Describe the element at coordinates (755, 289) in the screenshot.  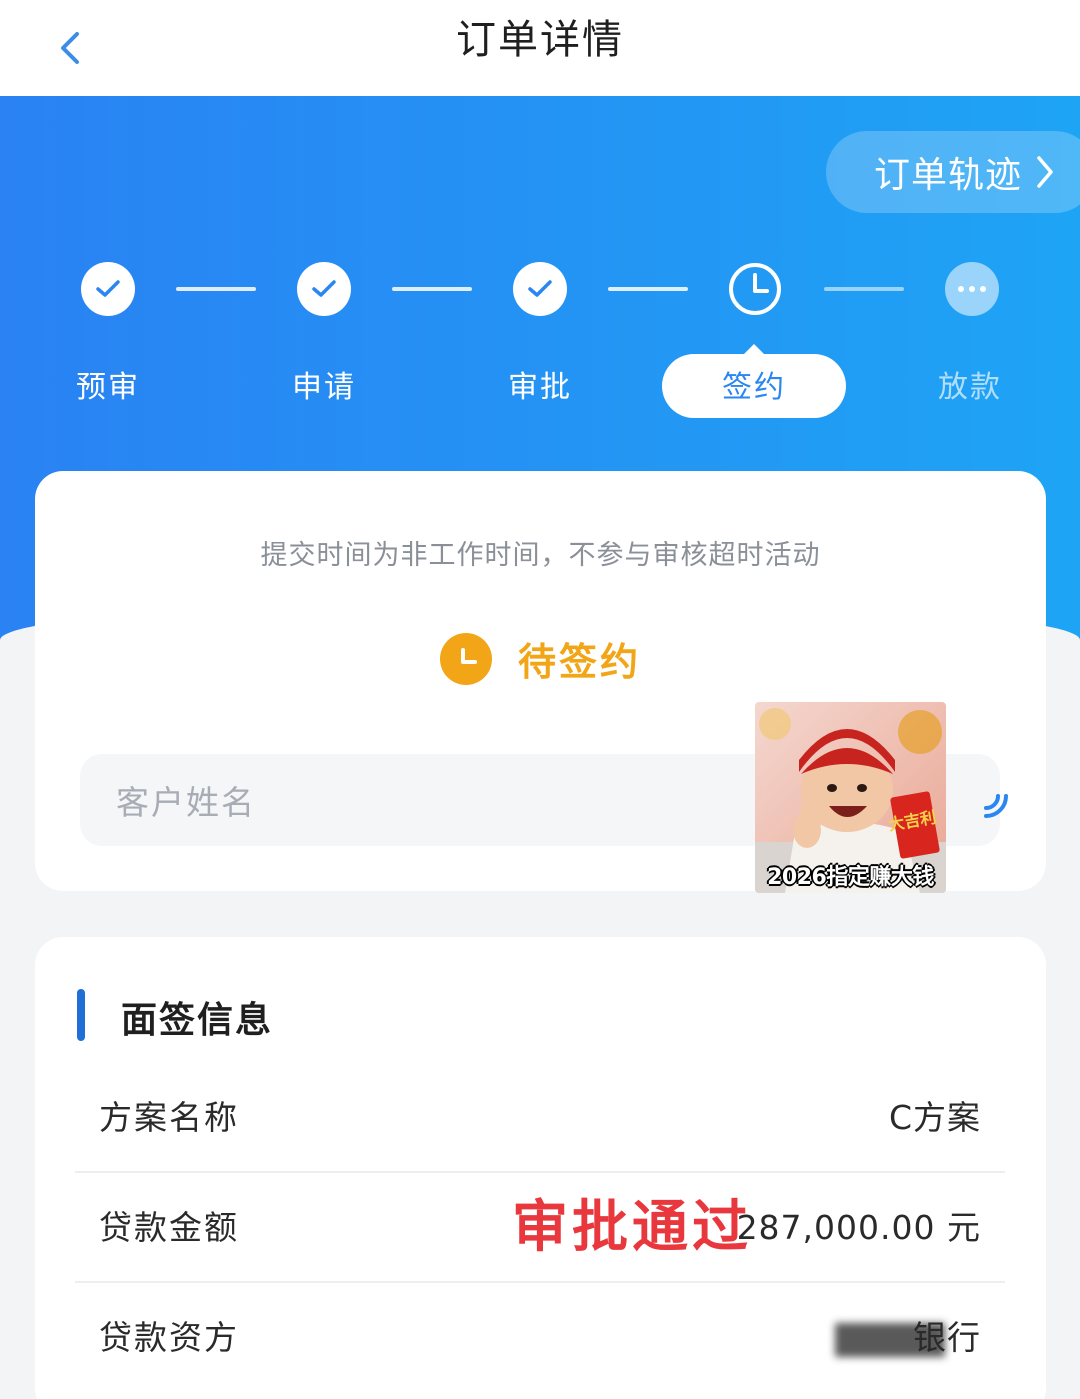
I see `step-sign-clock-icon` at that location.